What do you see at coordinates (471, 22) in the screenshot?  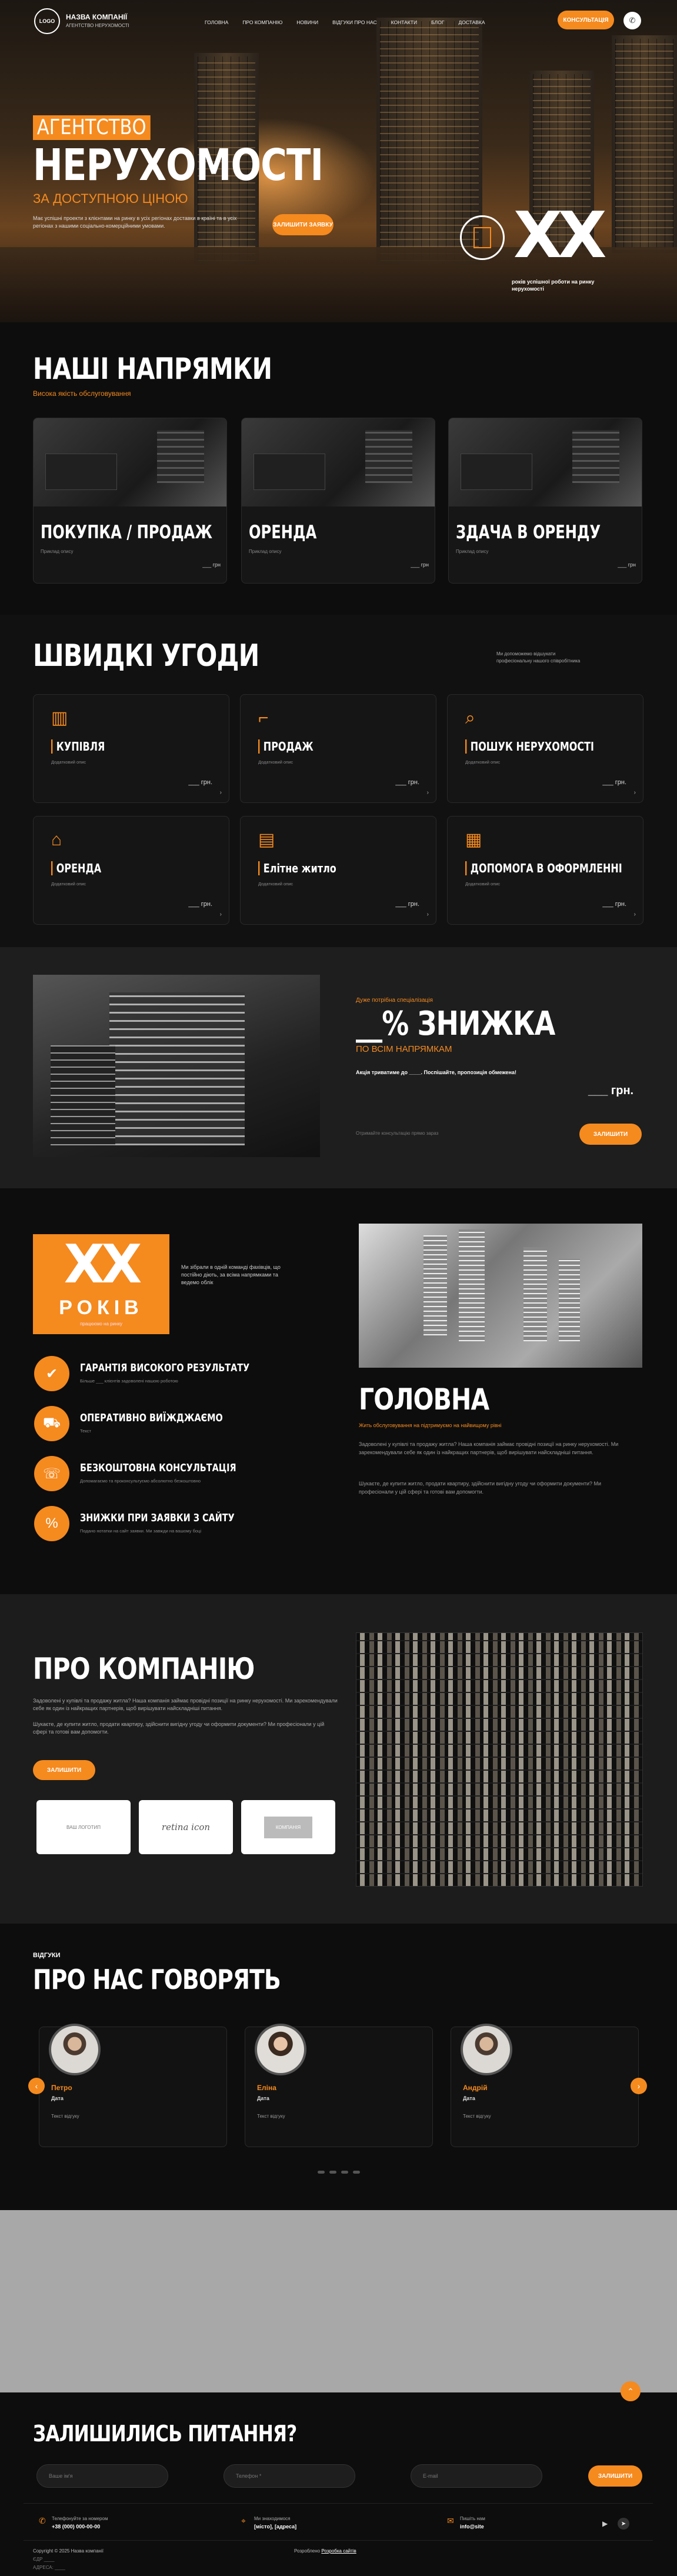 I see `menu-item-delivery: ДОСТАВКА` at bounding box center [471, 22].